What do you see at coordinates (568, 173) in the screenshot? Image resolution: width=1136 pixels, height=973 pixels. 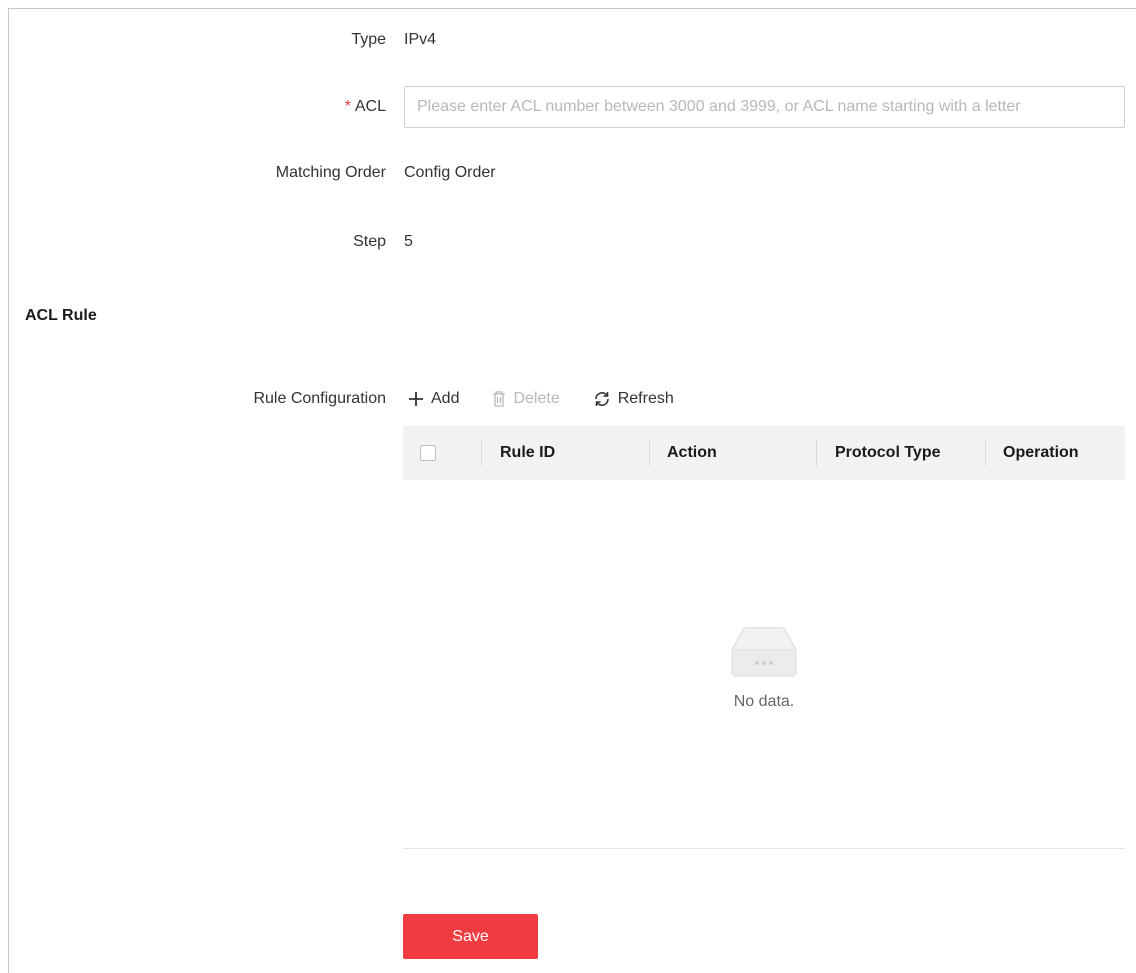 I see `matching-order-row: Matching Order Config Order` at bounding box center [568, 173].